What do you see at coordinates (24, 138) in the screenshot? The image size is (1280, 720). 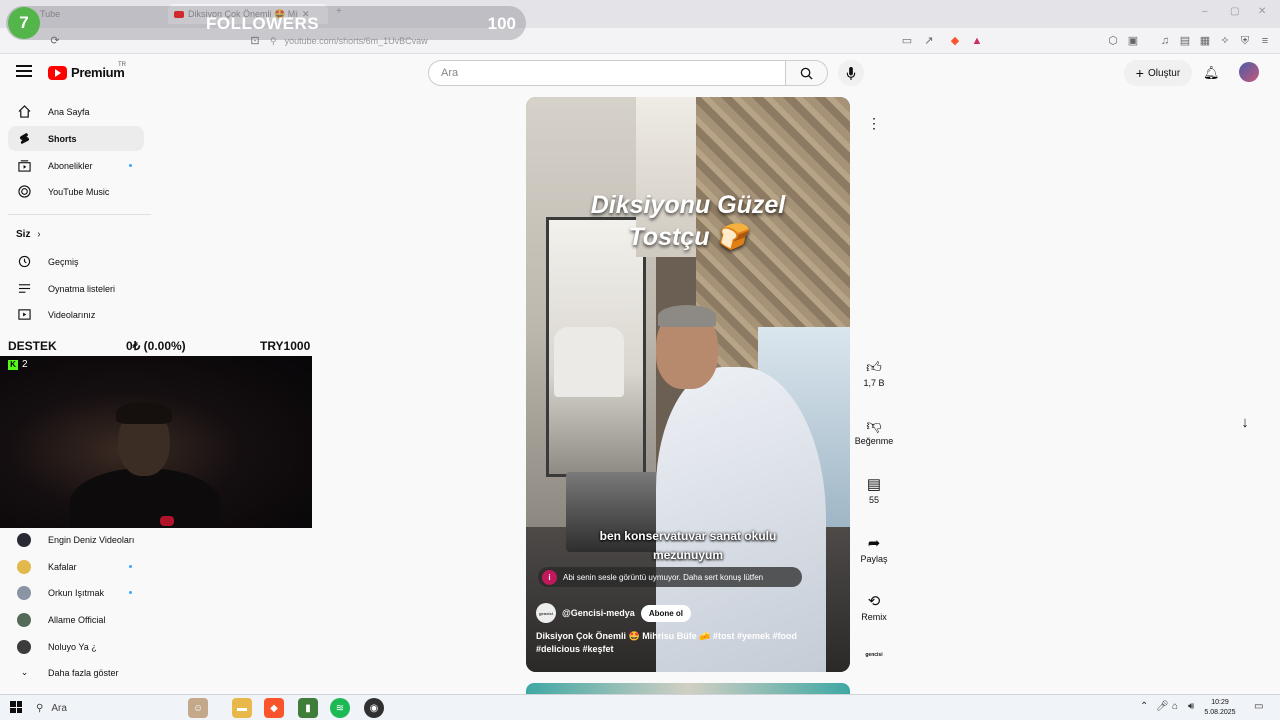 I see `shorts-icon` at bounding box center [24, 138].